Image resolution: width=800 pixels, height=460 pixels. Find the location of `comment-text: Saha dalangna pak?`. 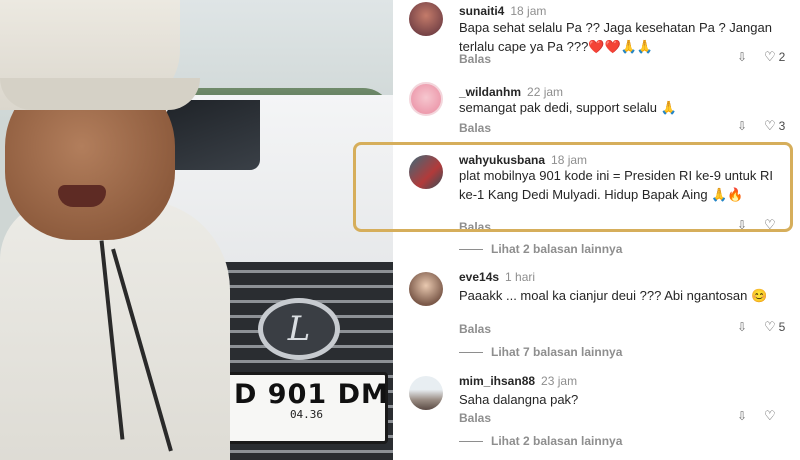

comment-text: Saha dalangna pak? is located at coordinates (519, 399).